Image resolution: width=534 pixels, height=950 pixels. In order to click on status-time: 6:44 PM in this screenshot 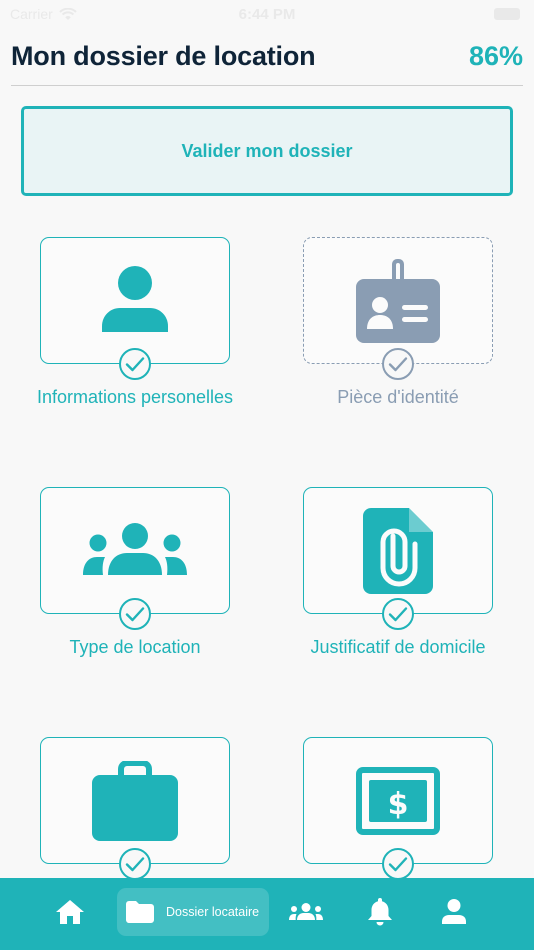, I will do `click(267, 14)`.